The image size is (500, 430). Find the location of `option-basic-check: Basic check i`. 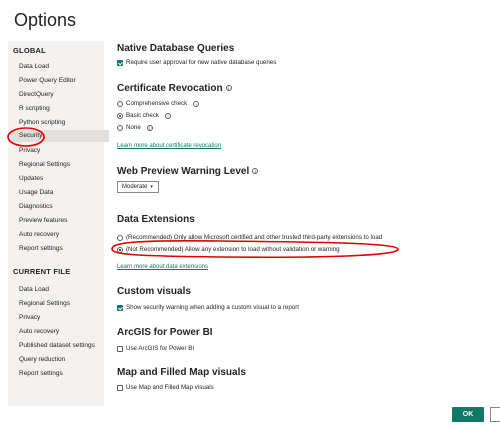

option-basic-check: Basic check i is located at coordinates (144, 115).